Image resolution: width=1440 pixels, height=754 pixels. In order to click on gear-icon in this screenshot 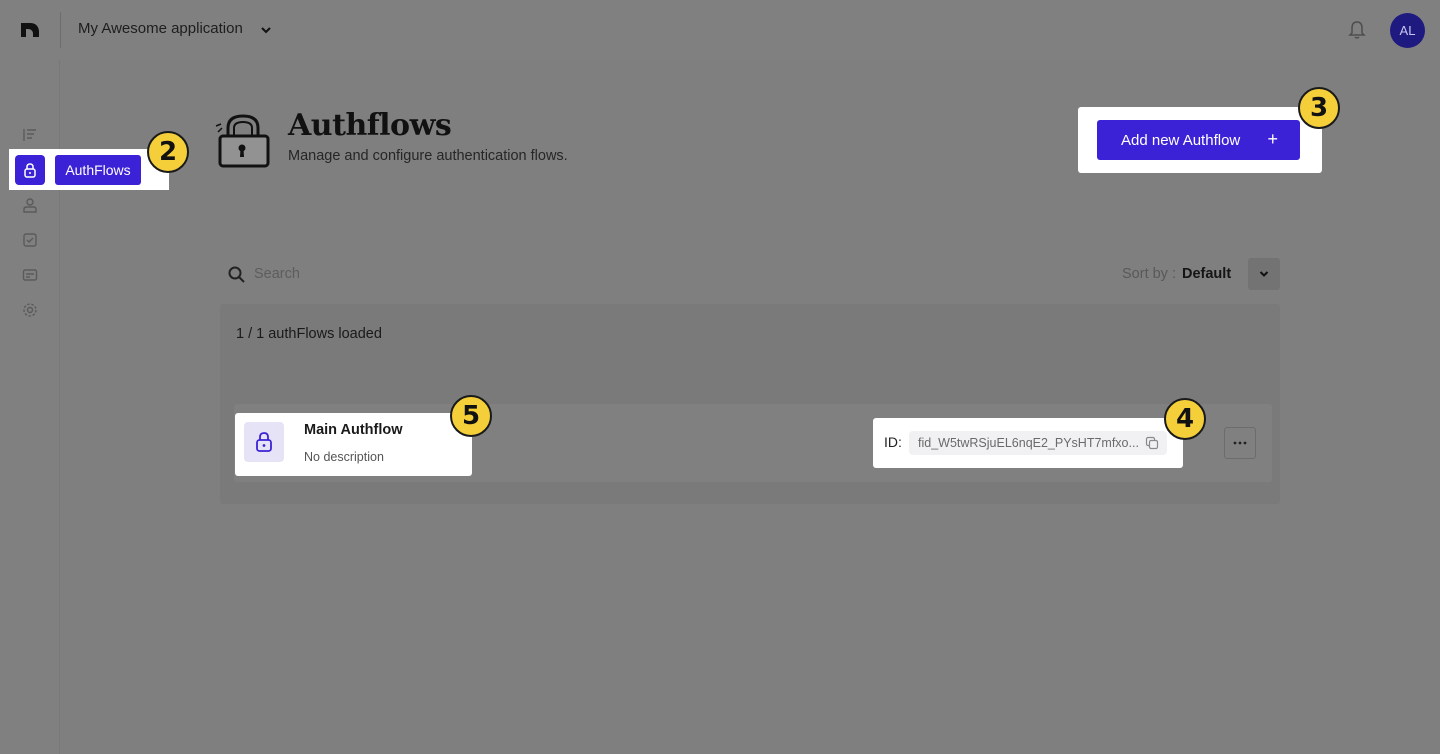, I will do `click(30, 310)`.